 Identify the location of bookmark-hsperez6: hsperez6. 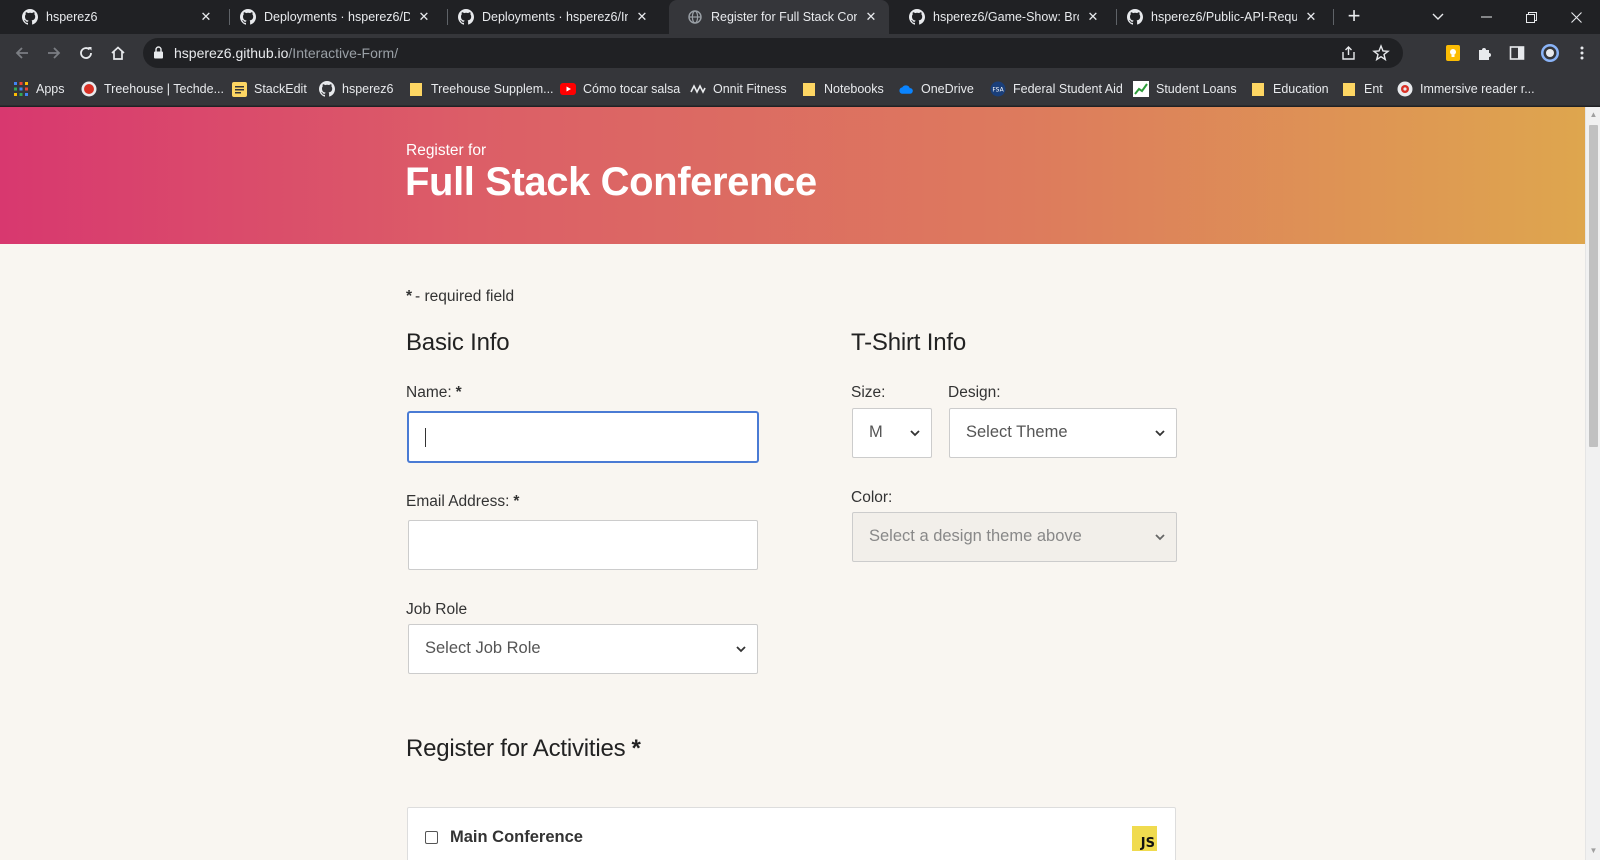
(356, 89).